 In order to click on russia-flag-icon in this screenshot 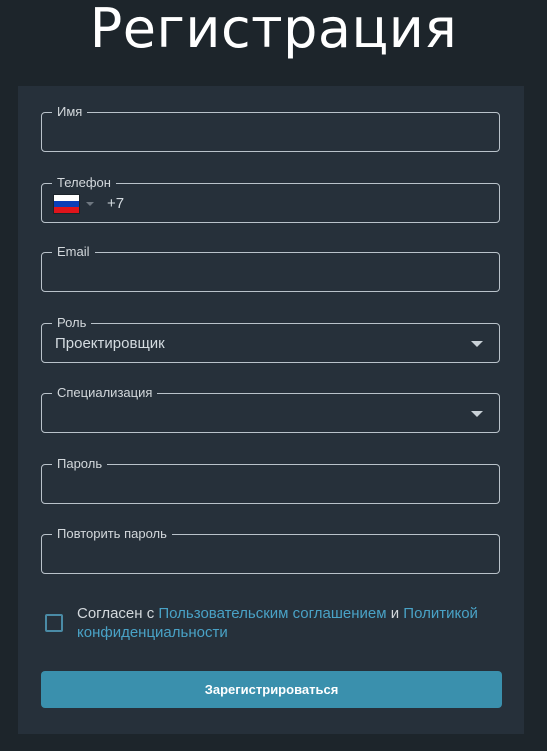, I will do `click(66, 204)`.